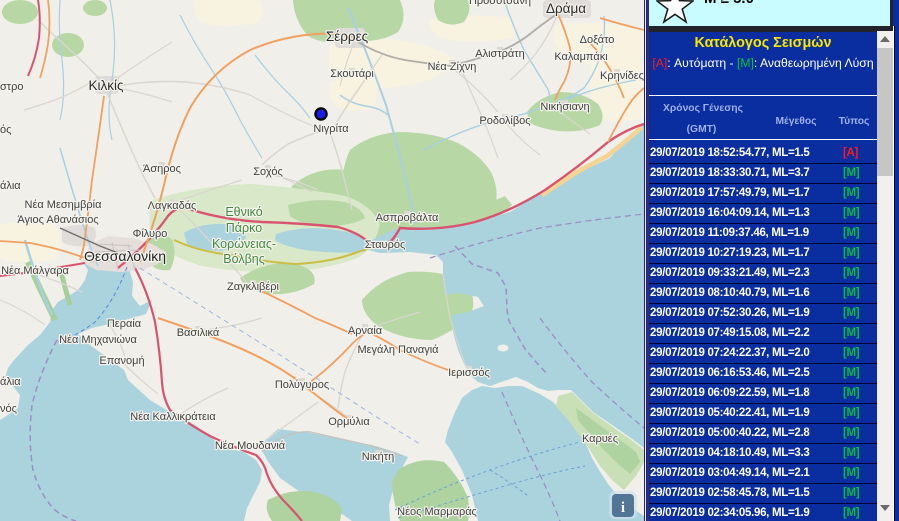 The height and width of the screenshot is (521, 899). What do you see at coordinates (64, 205) in the screenshot?
I see `svg-text: Νέα Μεσημβρία` at bounding box center [64, 205].